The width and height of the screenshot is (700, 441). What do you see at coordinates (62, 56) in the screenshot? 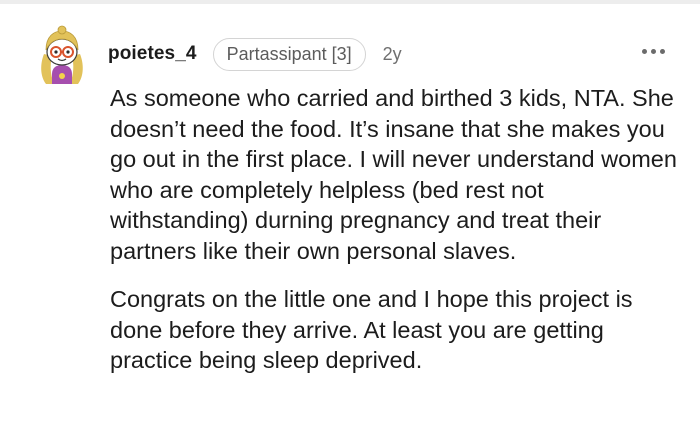
I see `snoo-avatar-glasses-icon` at bounding box center [62, 56].